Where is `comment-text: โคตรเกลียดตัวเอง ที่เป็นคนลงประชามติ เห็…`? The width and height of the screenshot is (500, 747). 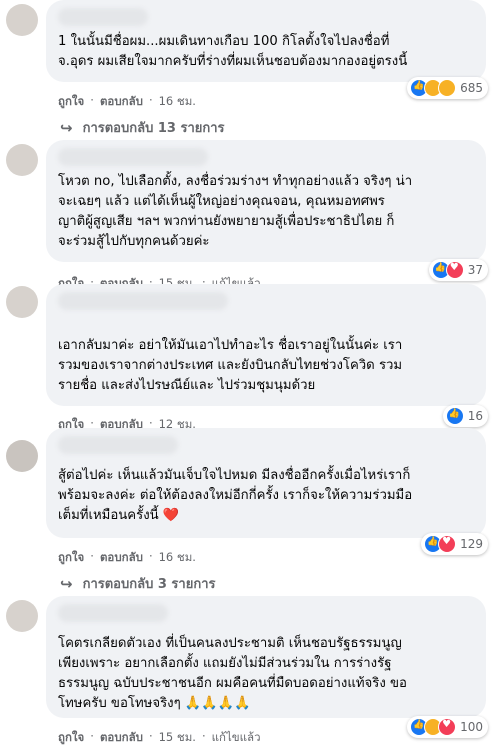
comment-text: โคตรเกลียดตัวเอง ที่เป็นคนลงประชามติ เห็… is located at coordinates (232, 673).